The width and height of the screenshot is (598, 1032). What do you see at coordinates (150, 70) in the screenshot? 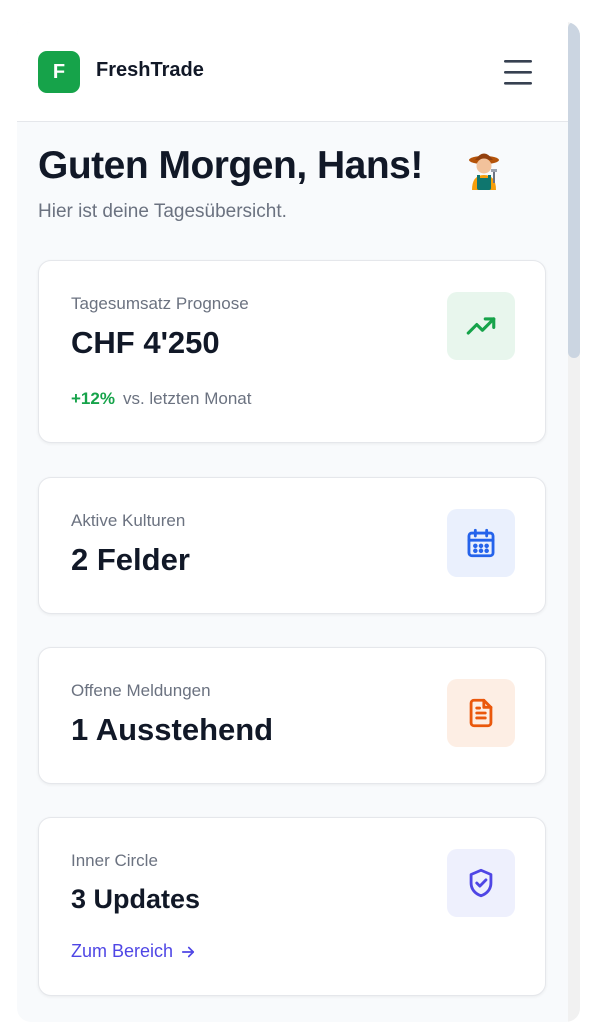
I see `brand-name: FreshTrade` at bounding box center [150, 70].